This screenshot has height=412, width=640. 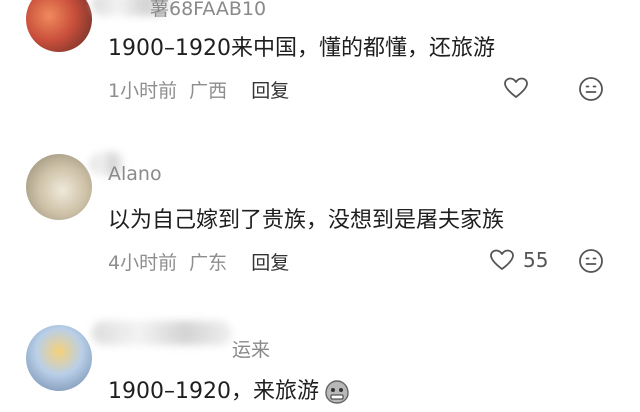 What do you see at coordinates (518, 260) in the screenshot?
I see `like-button: 55` at bounding box center [518, 260].